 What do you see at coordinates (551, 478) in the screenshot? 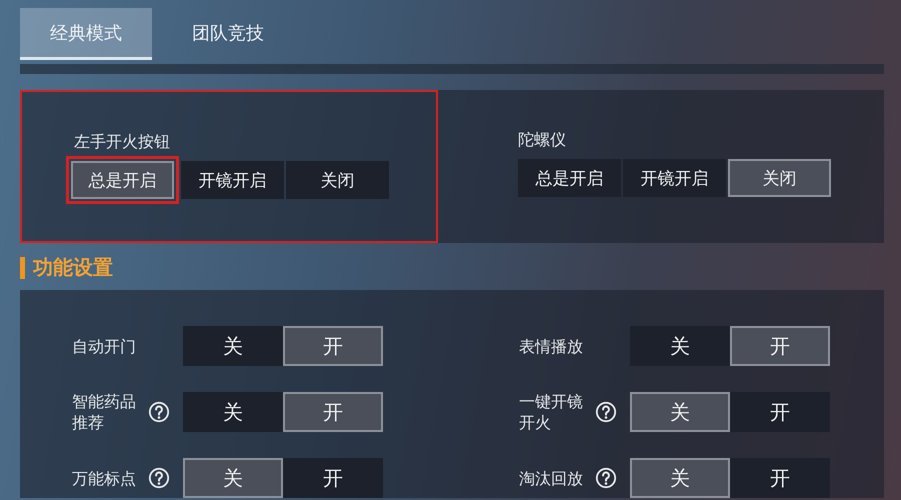
I see `setting-label: 淘汰回放` at bounding box center [551, 478].